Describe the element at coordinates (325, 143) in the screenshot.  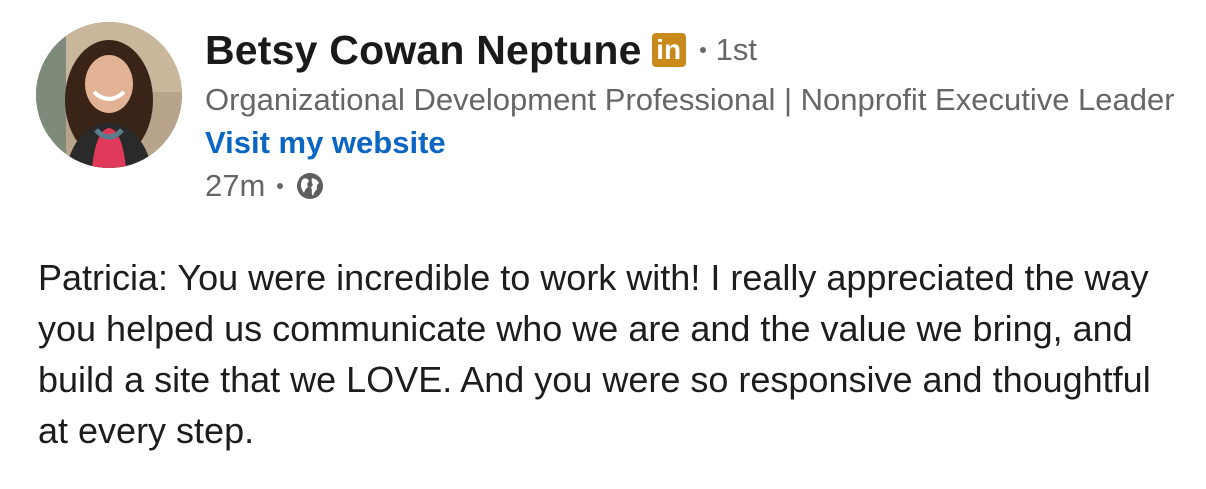
I see `visit-website-link: Visit my website` at that location.